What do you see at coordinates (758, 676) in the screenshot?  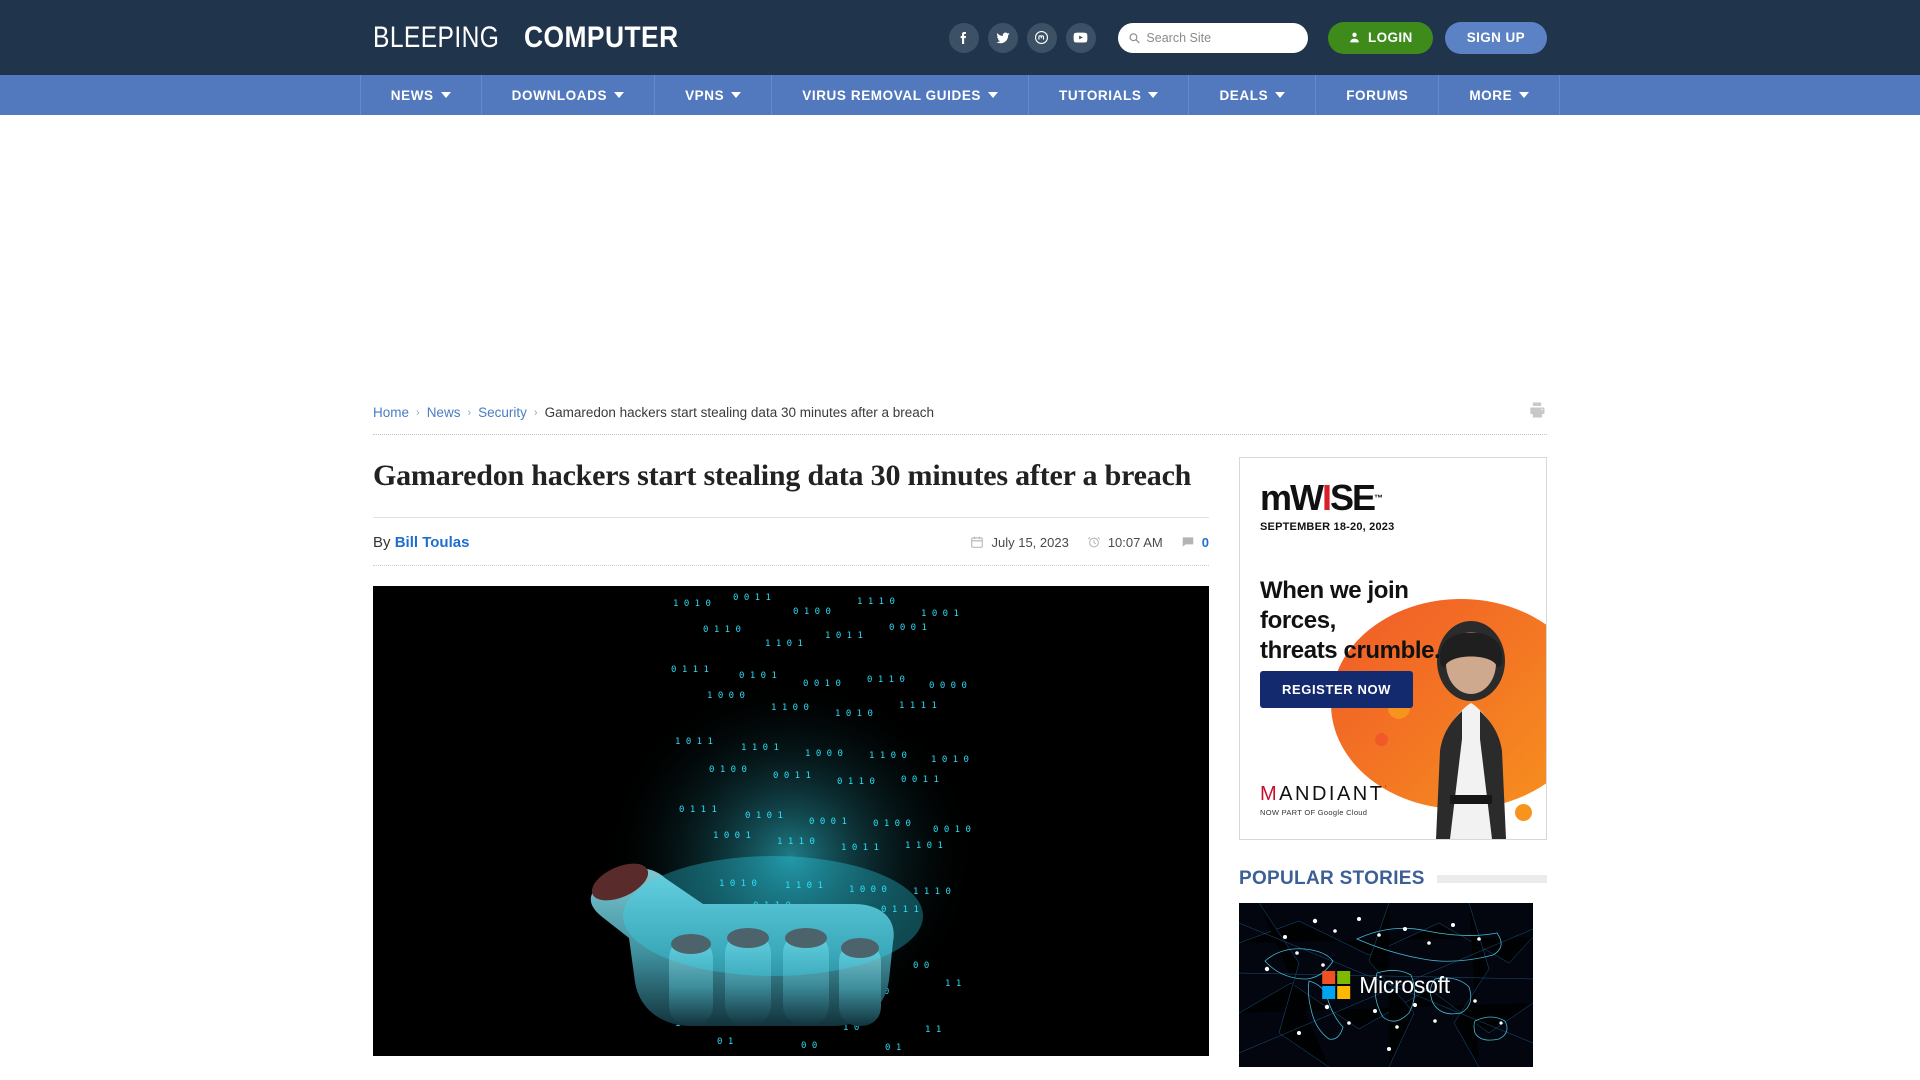 I see `svg-text: 0 1 0 1` at bounding box center [758, 676].